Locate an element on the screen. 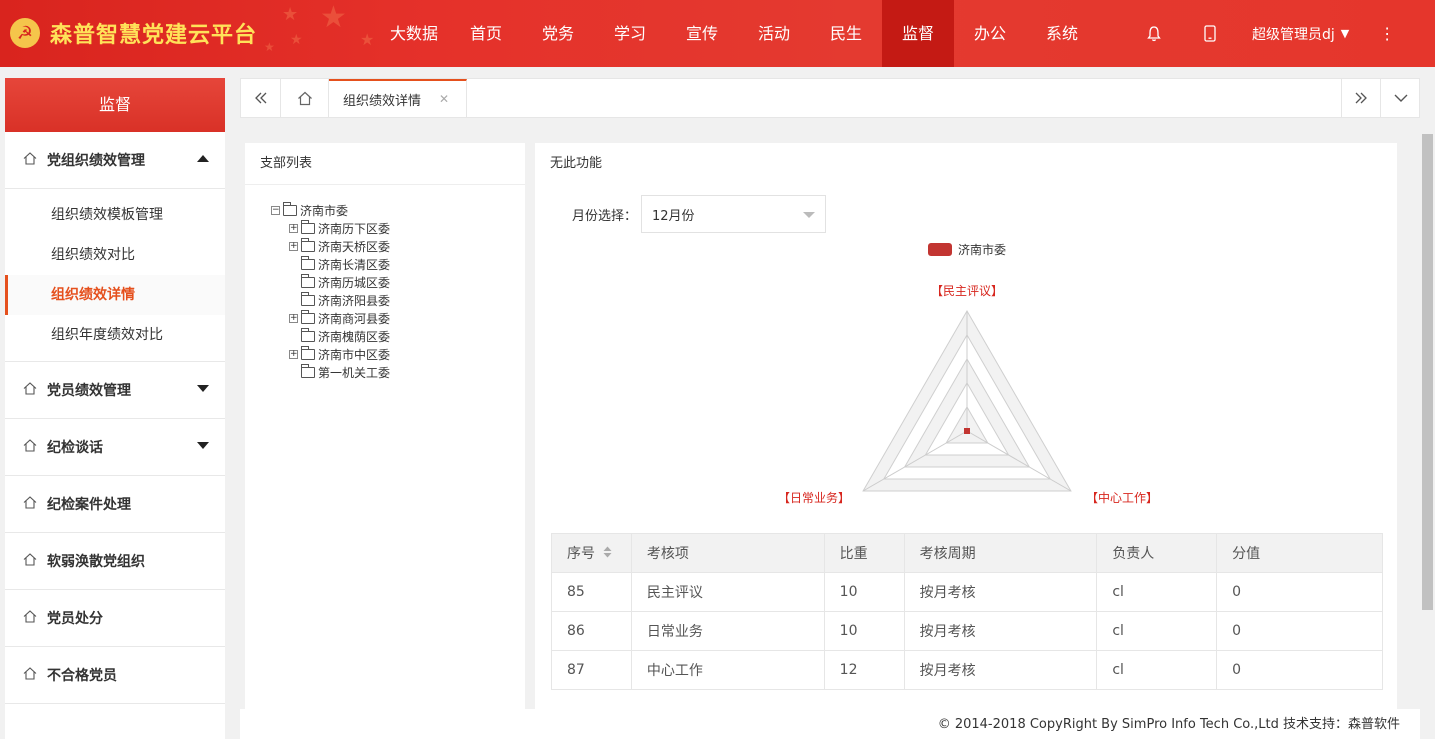 Image resolution: width=1435 pixels, height=739 pixels. sidebar-item-0-0: 组织绩效模板管理 is located at coordinates (115, 215).